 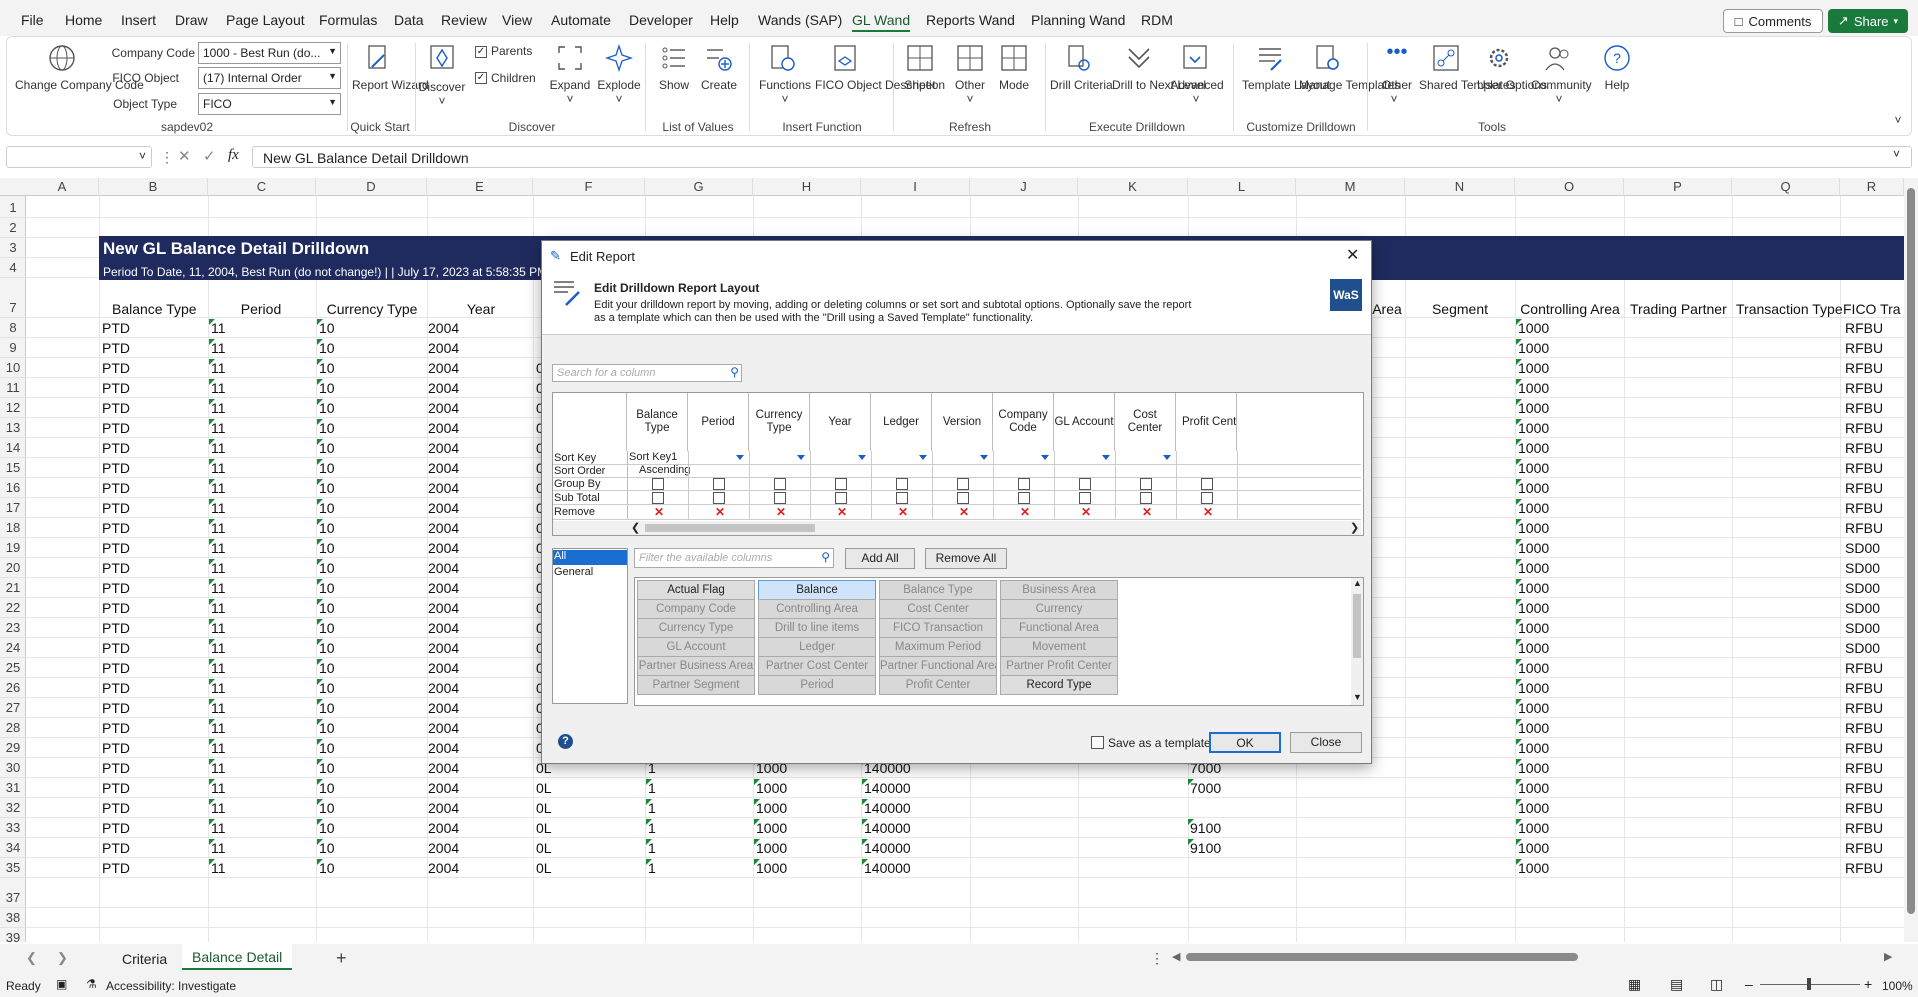 I want to click on column-header: J, so click(x=1024, y=187).